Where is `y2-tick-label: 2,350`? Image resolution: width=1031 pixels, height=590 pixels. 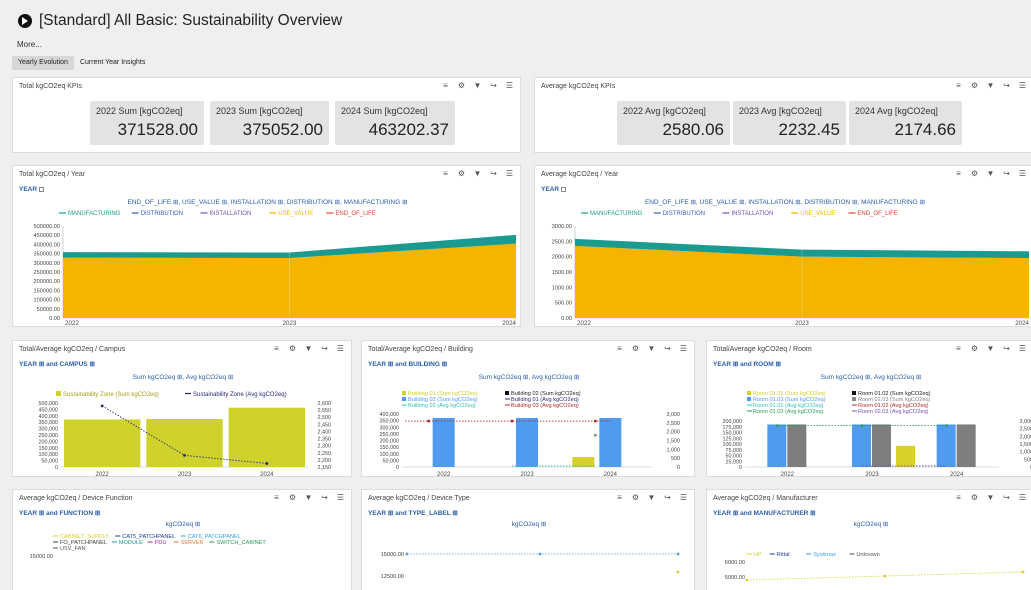 y2-tick-label: 2,350 is located at coordinates (325, 440).